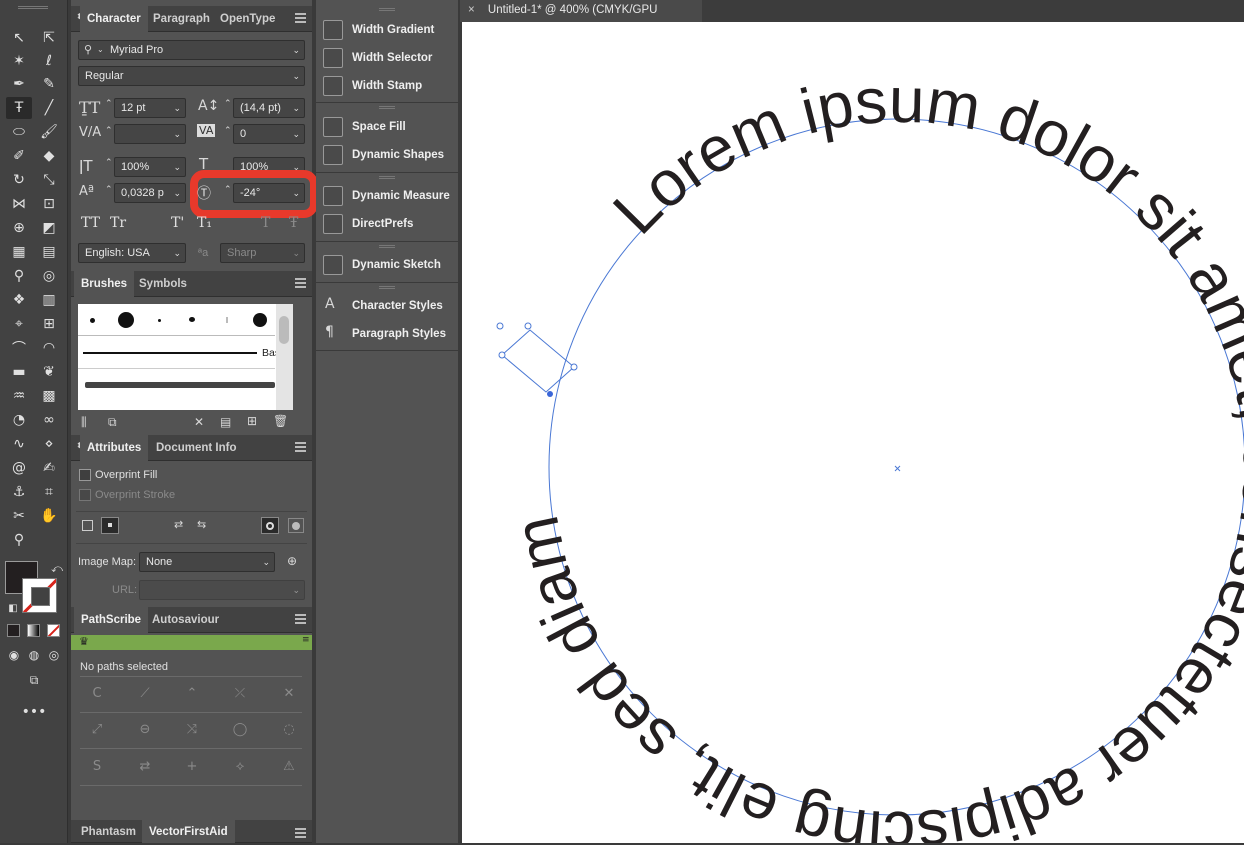  Describe the element at coordinates (49, 516) in the screenshot. I see `hand-tool-icon: ✋` at that location.